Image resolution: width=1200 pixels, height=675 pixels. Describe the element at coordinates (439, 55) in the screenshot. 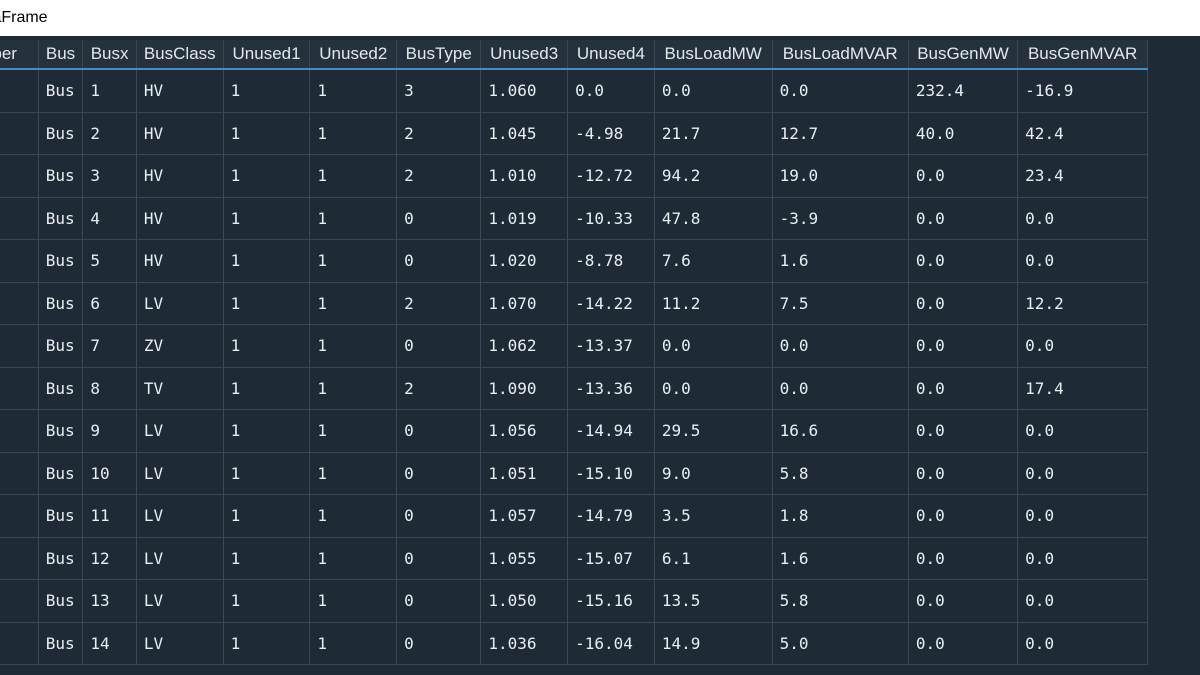

I see `column-header-bustype: BusType` at that location.